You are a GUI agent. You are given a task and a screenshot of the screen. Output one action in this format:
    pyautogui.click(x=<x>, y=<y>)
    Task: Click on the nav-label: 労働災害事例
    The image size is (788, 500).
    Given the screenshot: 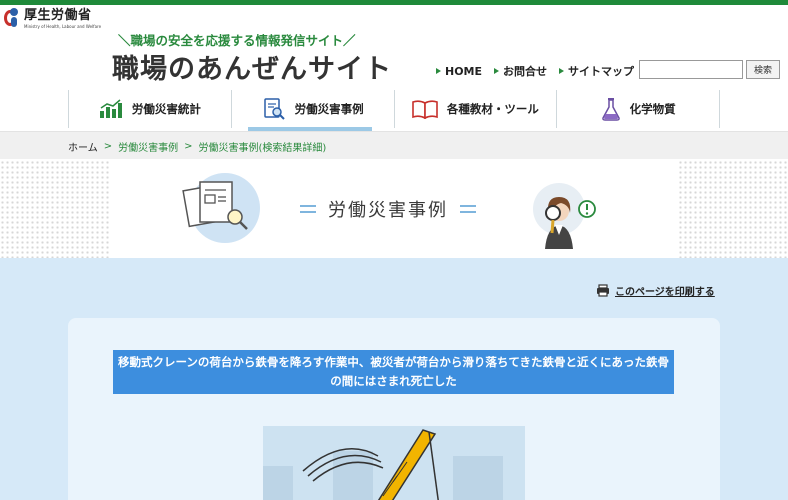 What is the action you would take?
    pyautogui.click(x=329, y=109)
    